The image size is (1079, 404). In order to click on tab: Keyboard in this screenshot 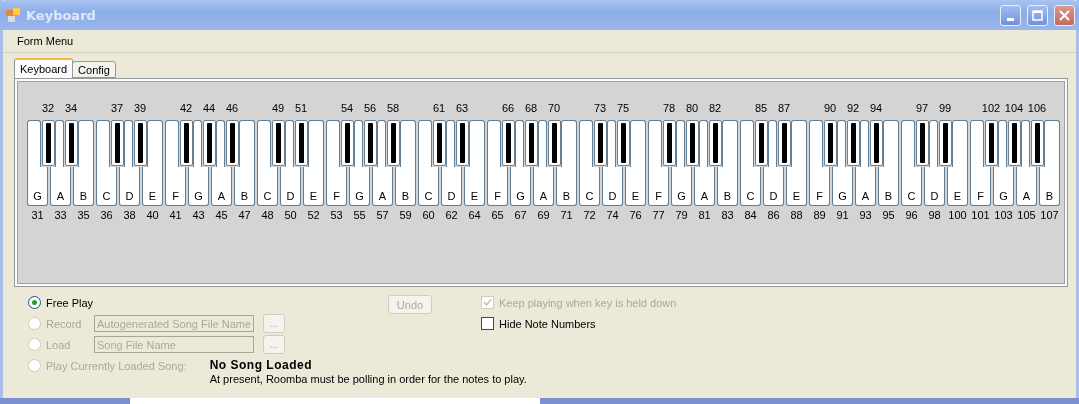, I will do `click(44, 68)`.